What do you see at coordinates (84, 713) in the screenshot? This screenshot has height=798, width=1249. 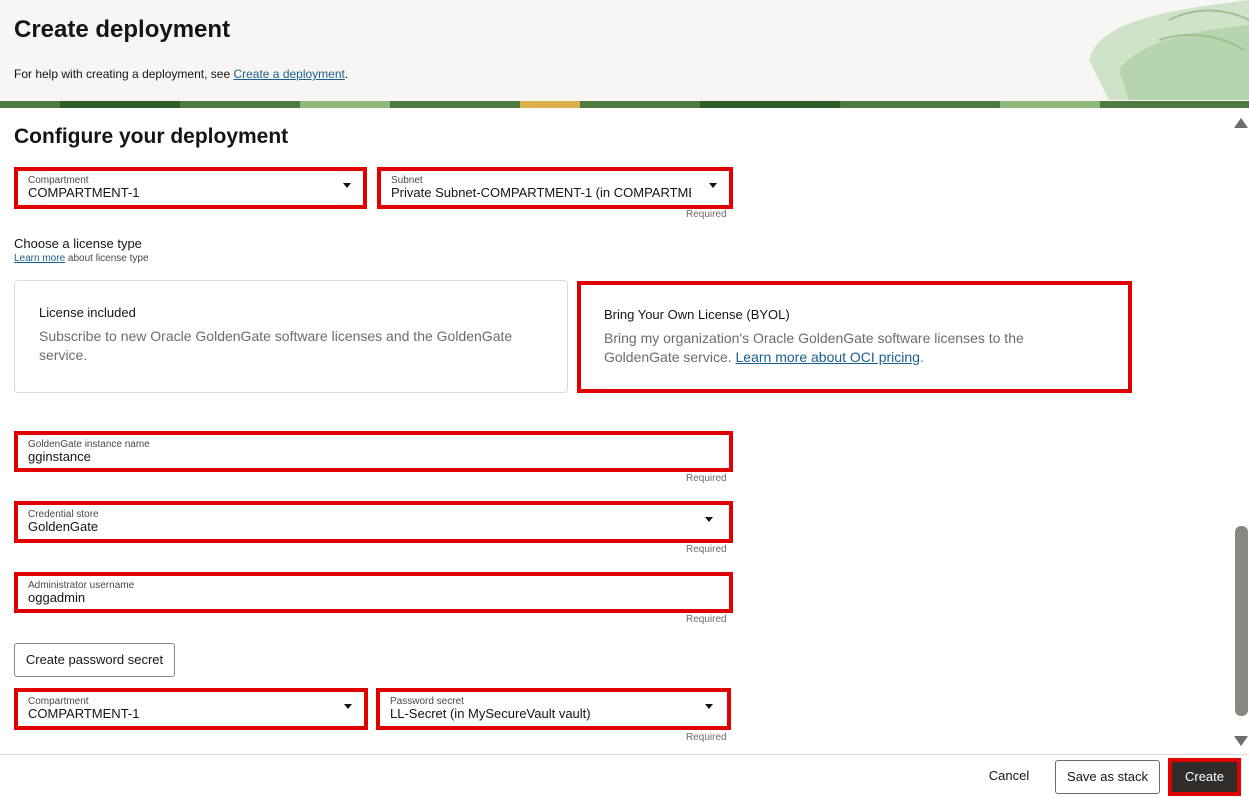 I see `secret-compartment-value: COMPARTMENT-1` at bounding box center [84, 713].